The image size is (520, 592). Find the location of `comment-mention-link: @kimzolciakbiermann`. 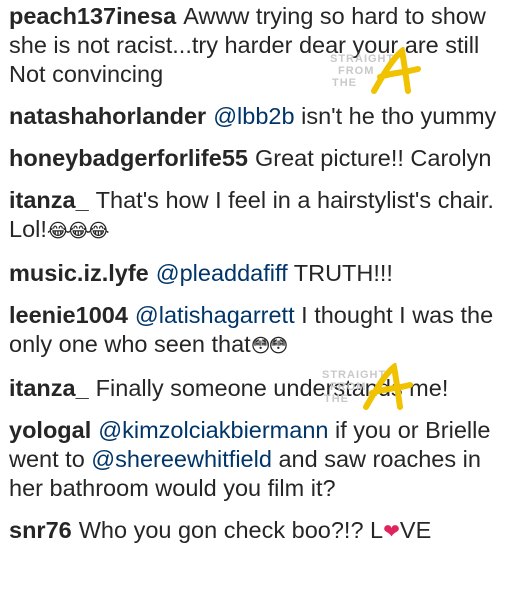

comment-mention-link: @kimzolciakbiermann is located at coordinates (213, 430).